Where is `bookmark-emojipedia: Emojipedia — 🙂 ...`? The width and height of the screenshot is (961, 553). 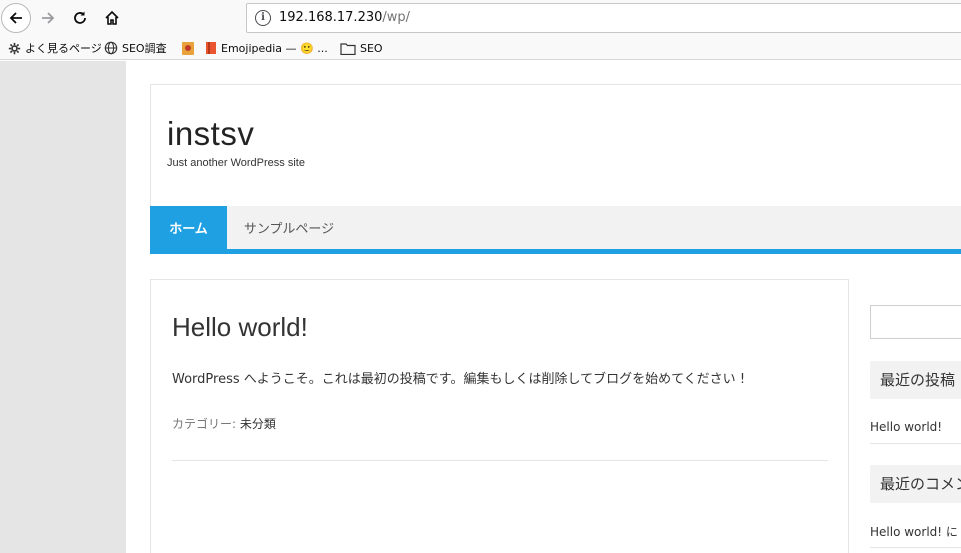
bookmark-emojipedia: Emojipedia — 🙂 ... is located at coordinates (266, 48).